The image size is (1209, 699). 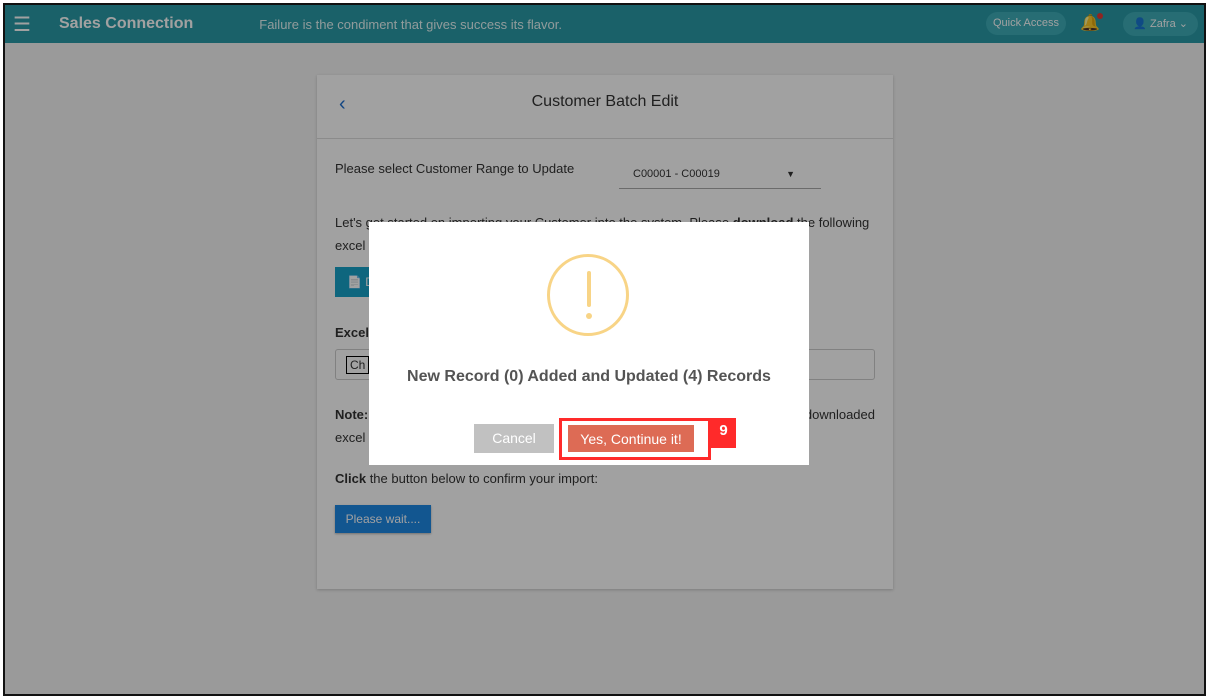 What do you see at coordinates (604, 24) in the screenshot?
I see `overlay-top` at bounding box center [604, 24].